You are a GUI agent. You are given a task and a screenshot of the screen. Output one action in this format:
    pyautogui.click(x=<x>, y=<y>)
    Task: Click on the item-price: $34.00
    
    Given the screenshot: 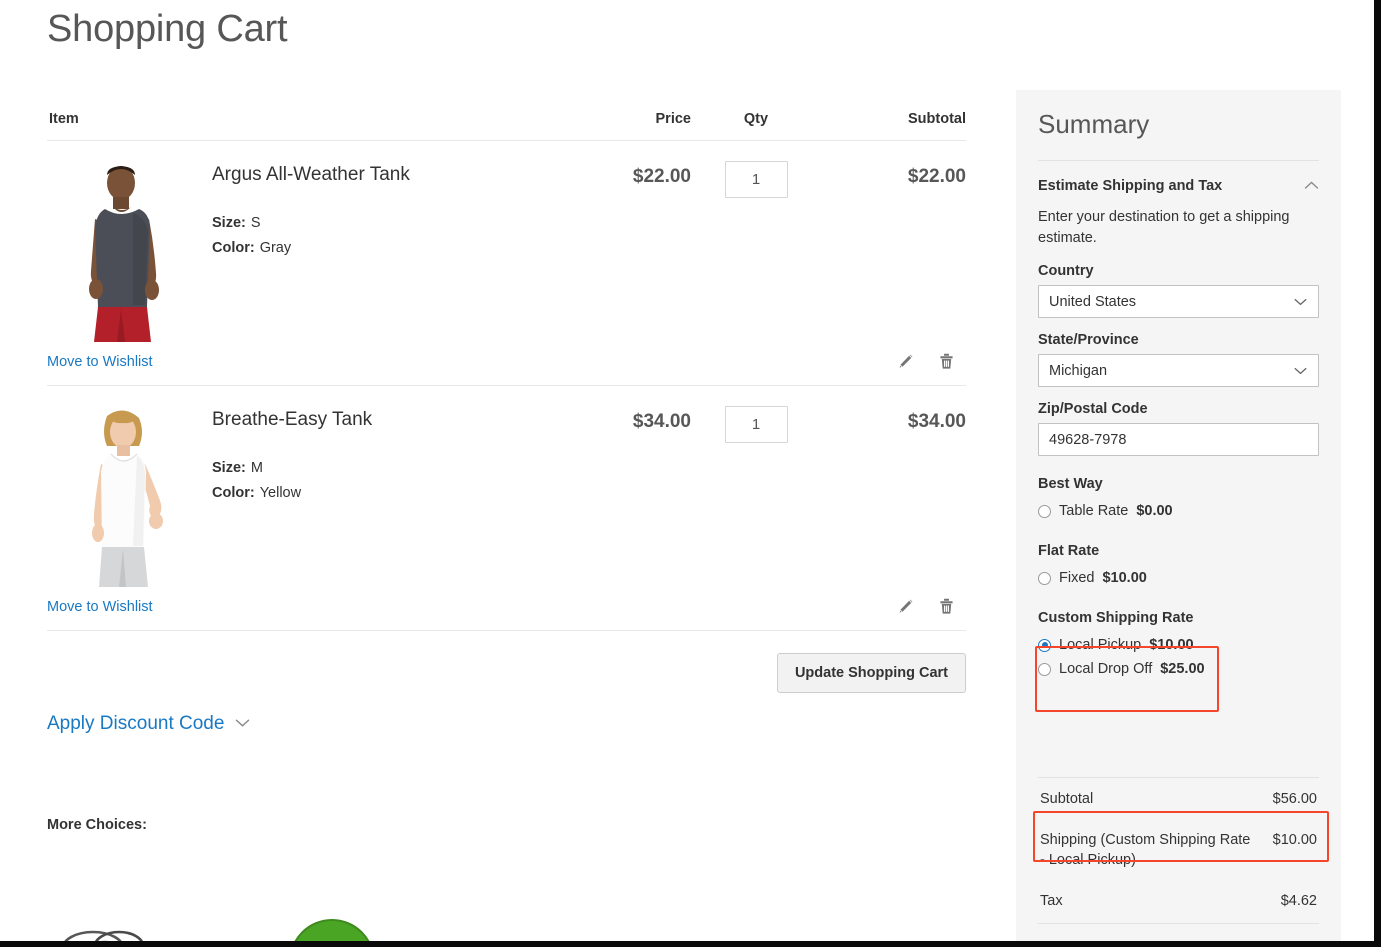 What is the action you would take?
    pyautogui.click(x=661, y=421)
    